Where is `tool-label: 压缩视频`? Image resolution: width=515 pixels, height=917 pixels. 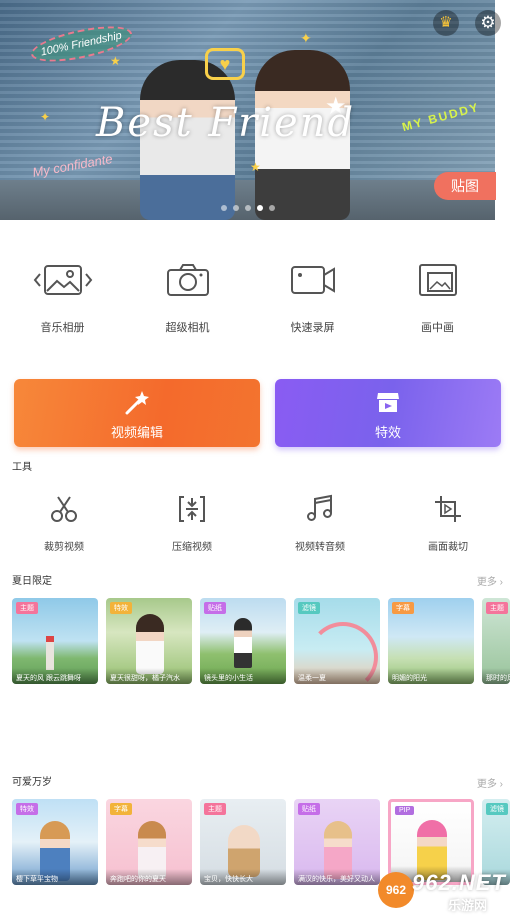
tool-label: 压缩视频 is located at coordinates (192, 547).